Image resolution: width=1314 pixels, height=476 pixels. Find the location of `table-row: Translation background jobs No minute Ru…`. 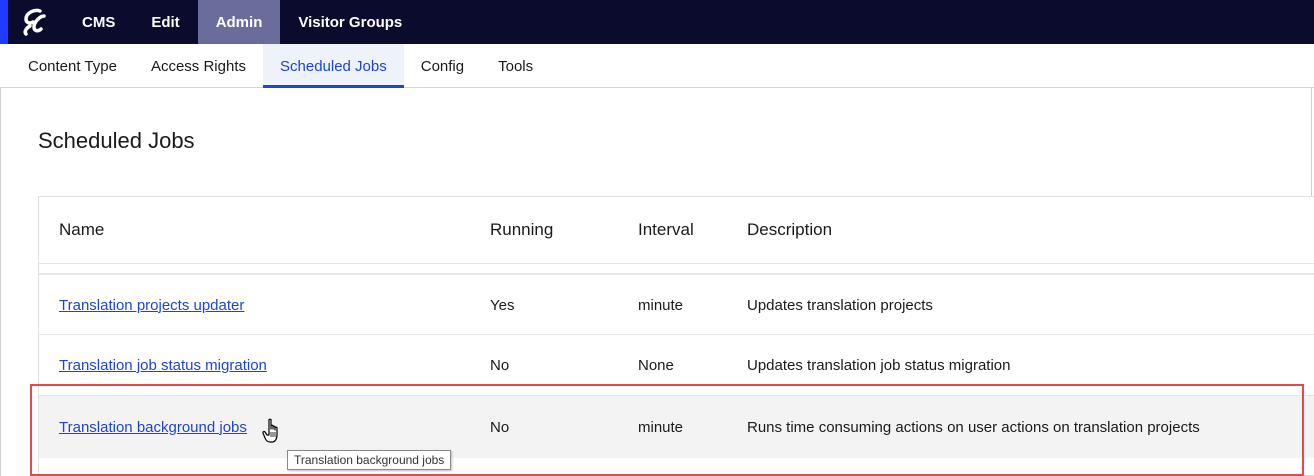

table-row: Translation background jobs No minute Ru… is located at coordinates (676, 426).